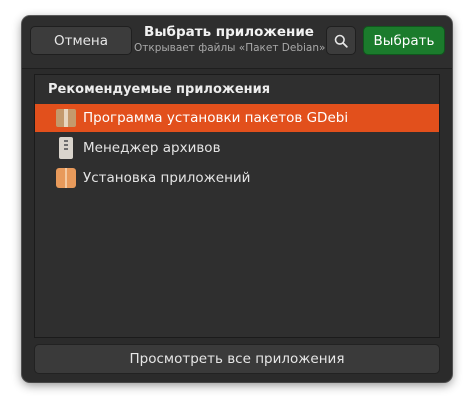  Describe the element at coordinates (216, 118) in the screenshot. I see `app-item-label: Программа установки пакетов GDebi` at that location.